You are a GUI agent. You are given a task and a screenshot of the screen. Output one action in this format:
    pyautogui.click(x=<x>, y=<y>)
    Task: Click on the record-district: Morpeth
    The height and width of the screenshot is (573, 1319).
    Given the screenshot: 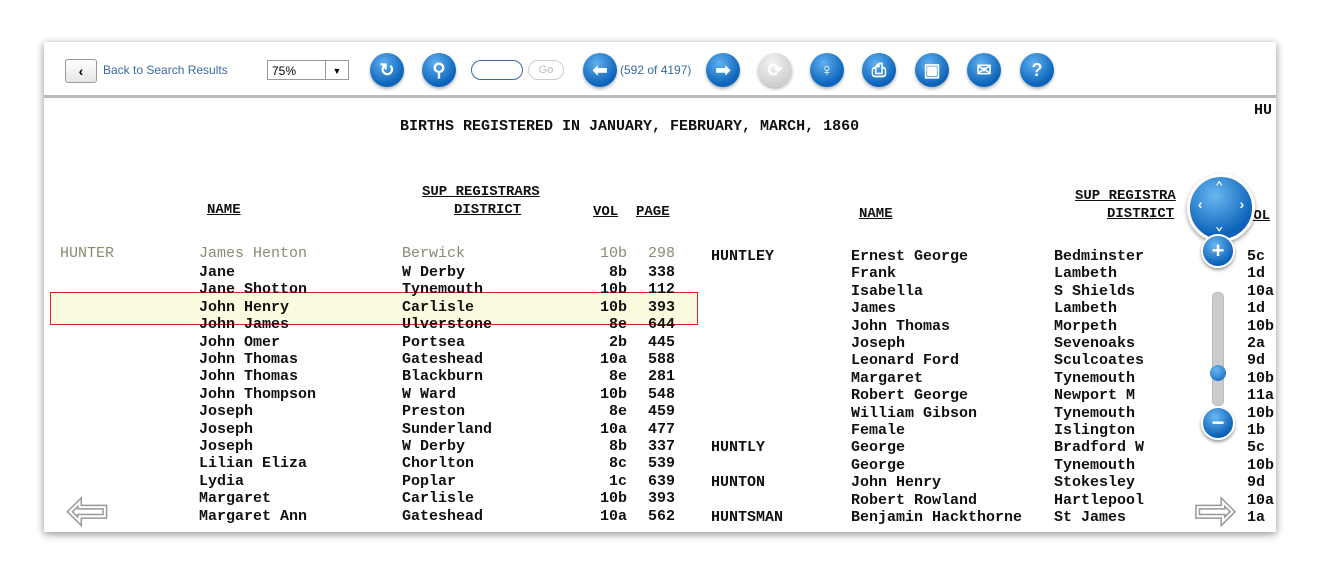 What is the action you would take?
    pyautogui.click(x=1086, y=326)
    